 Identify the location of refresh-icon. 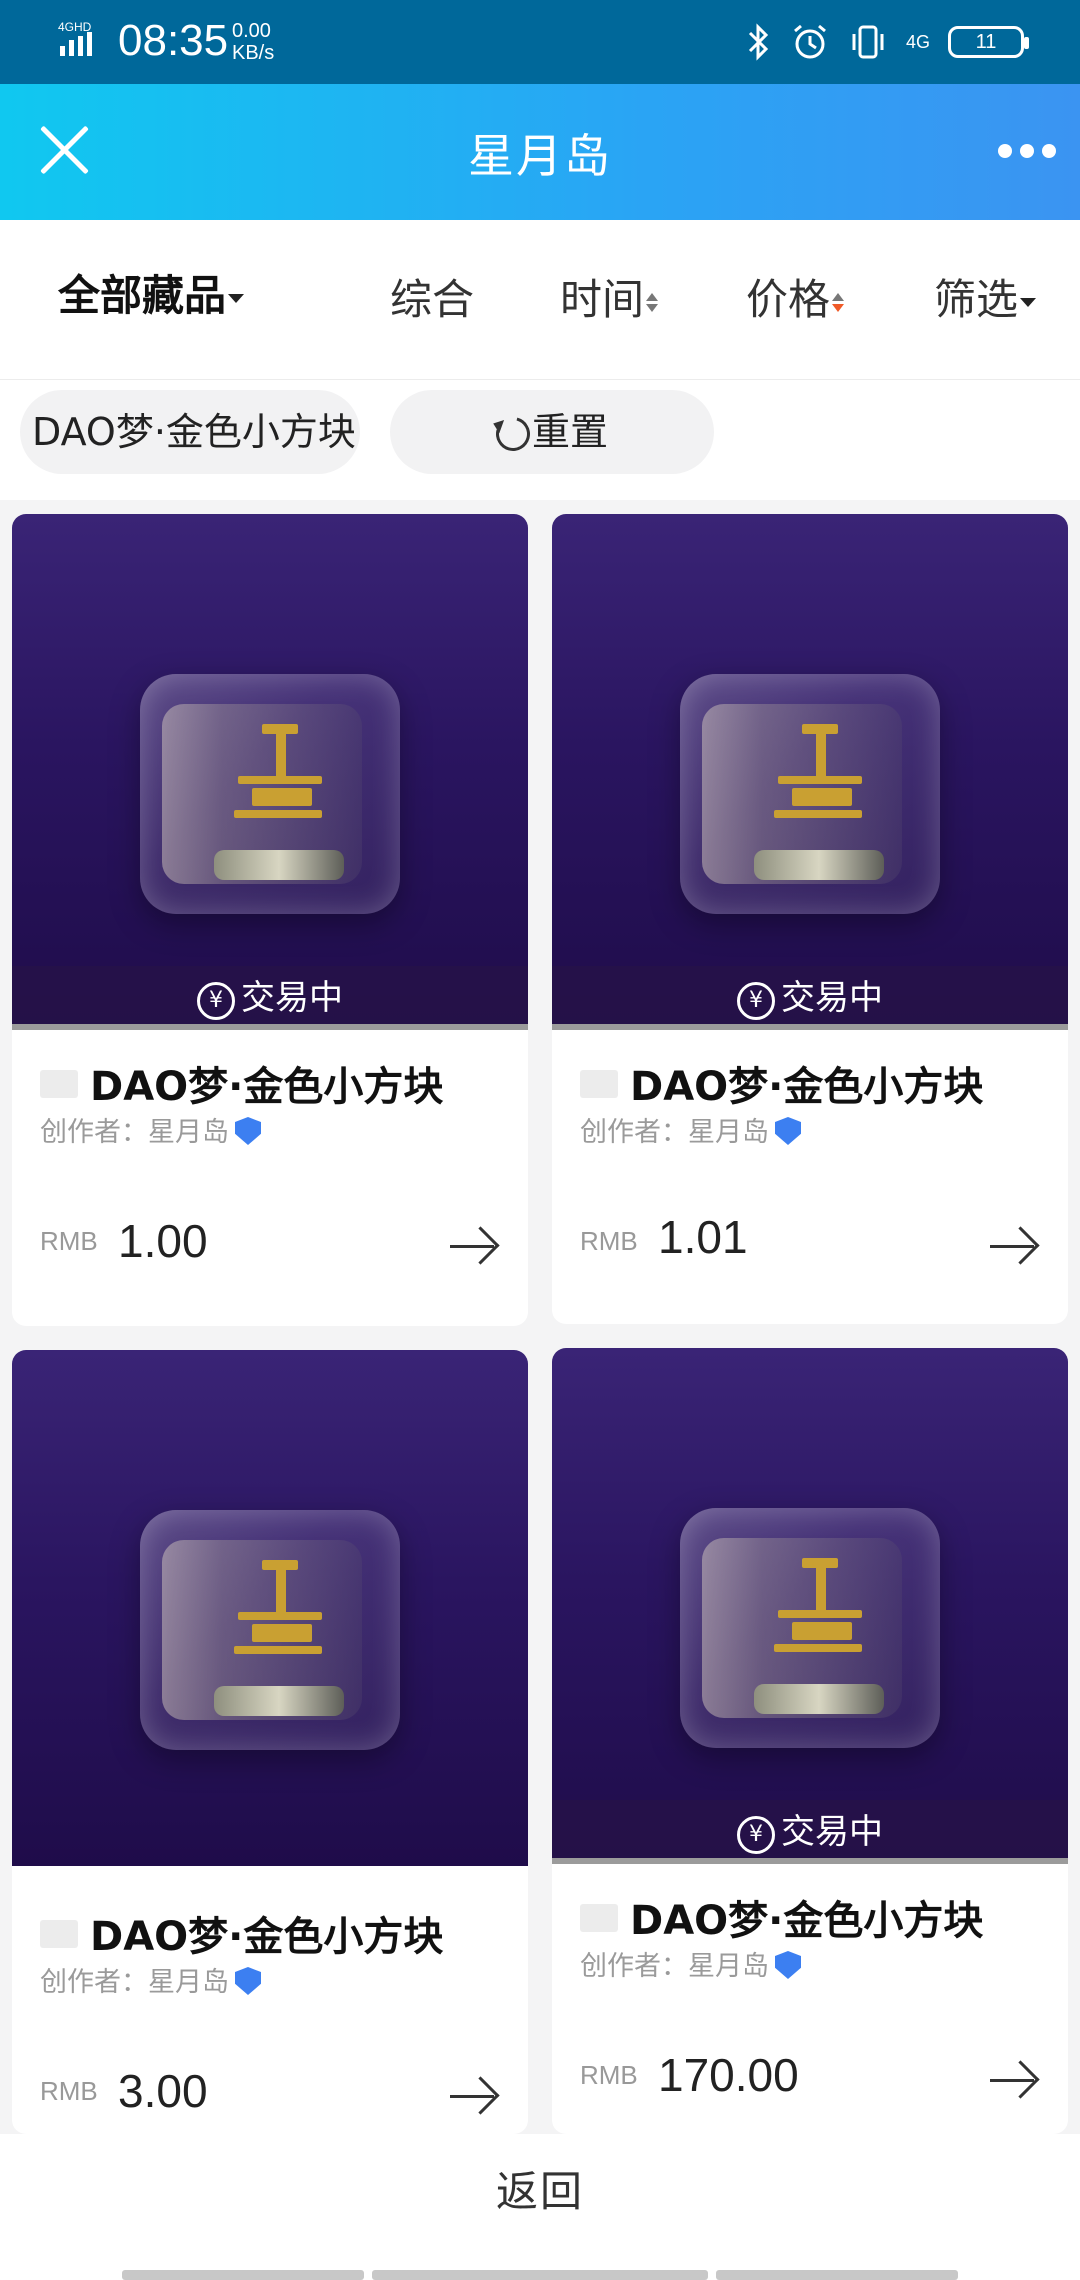
(513, 434).